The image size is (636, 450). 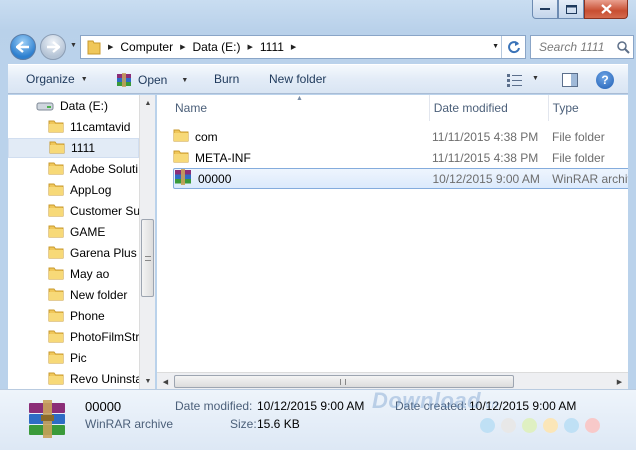 I want to click on new-folder-button: New folder, so click(x=297, y=79).